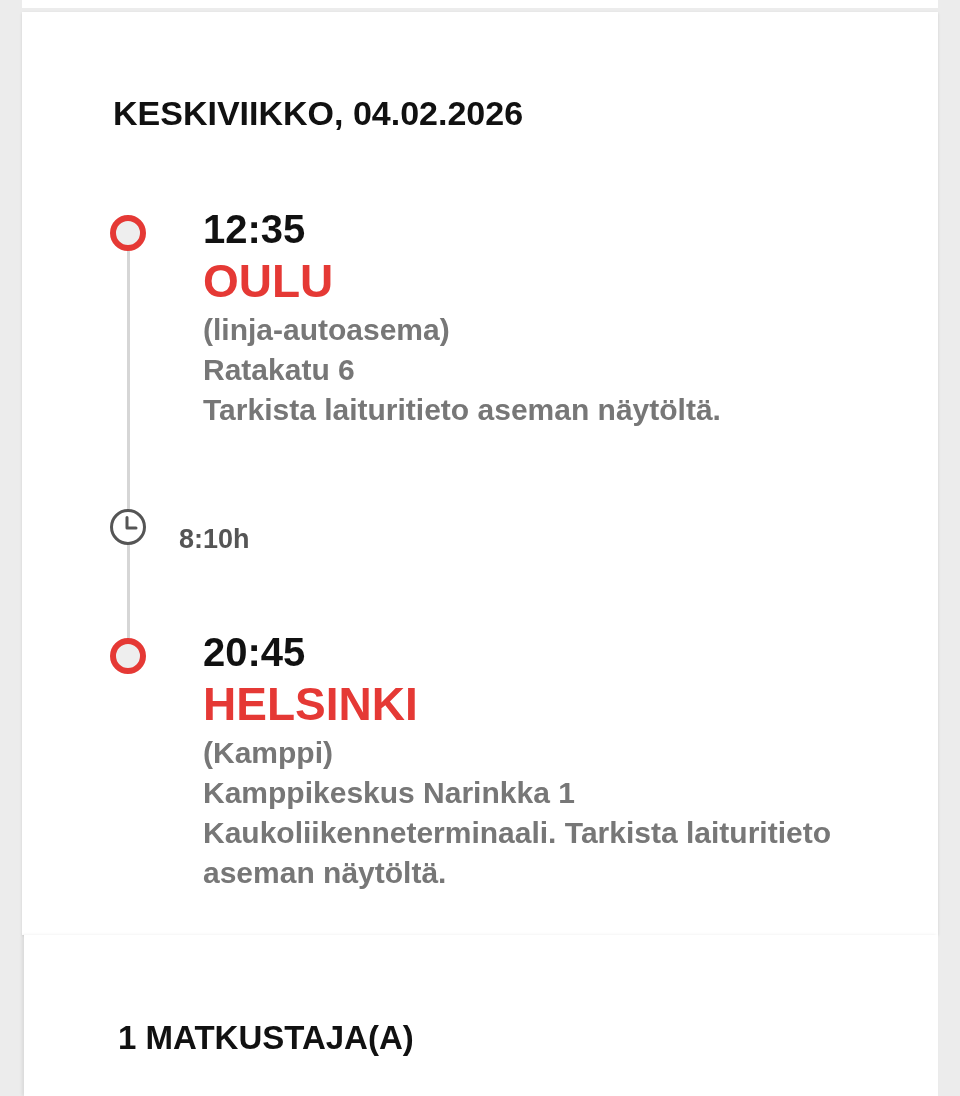  I want to click on clock-icon, so click(128, 527).